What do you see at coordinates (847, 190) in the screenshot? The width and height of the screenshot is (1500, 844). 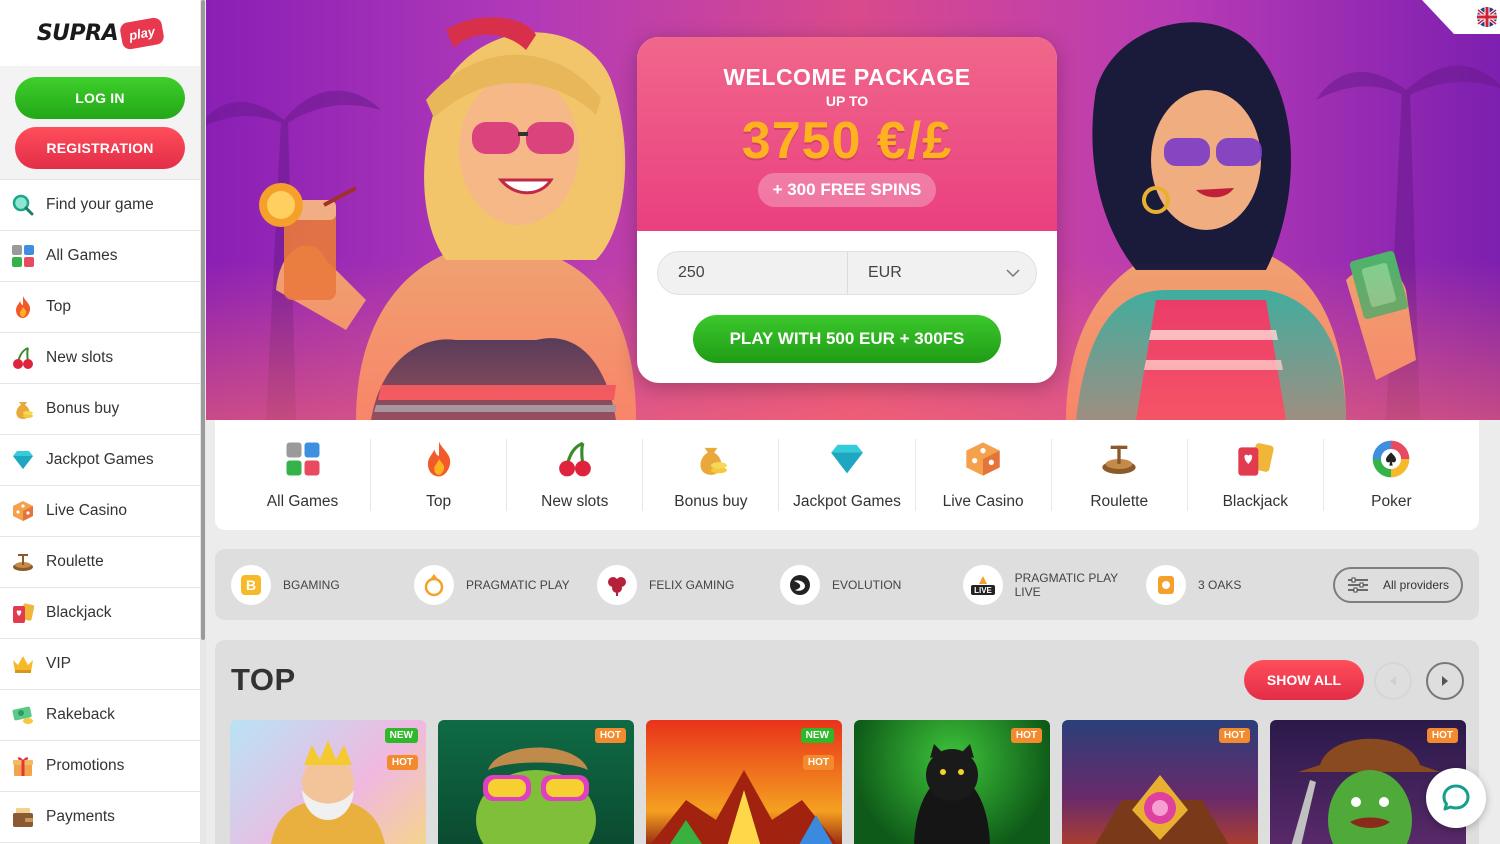 I see `free-spins-badge: + 300 FREE SPINS` at bounding box center [847, 190].